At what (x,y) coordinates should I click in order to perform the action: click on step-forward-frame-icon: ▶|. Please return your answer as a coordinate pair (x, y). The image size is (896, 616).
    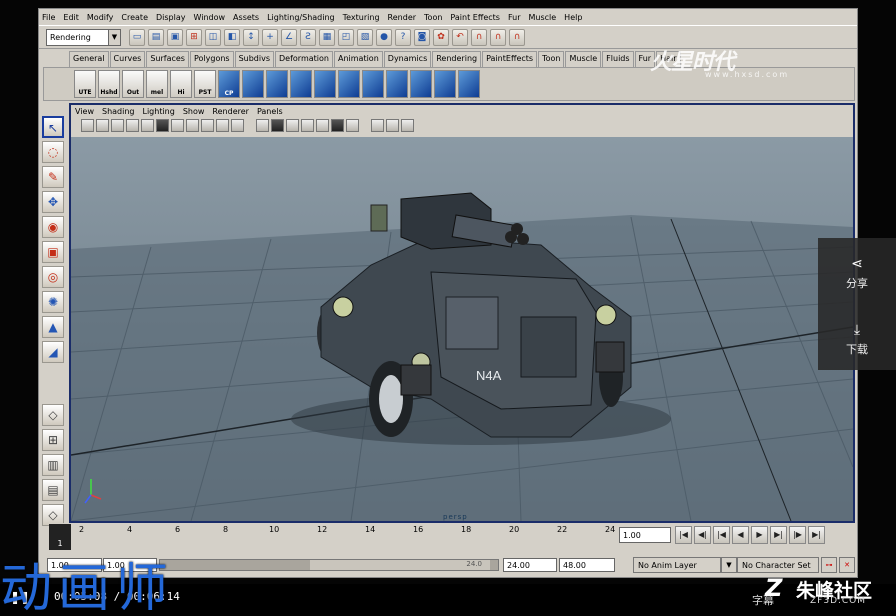
    Looking at the image, I should click on (778, 535).